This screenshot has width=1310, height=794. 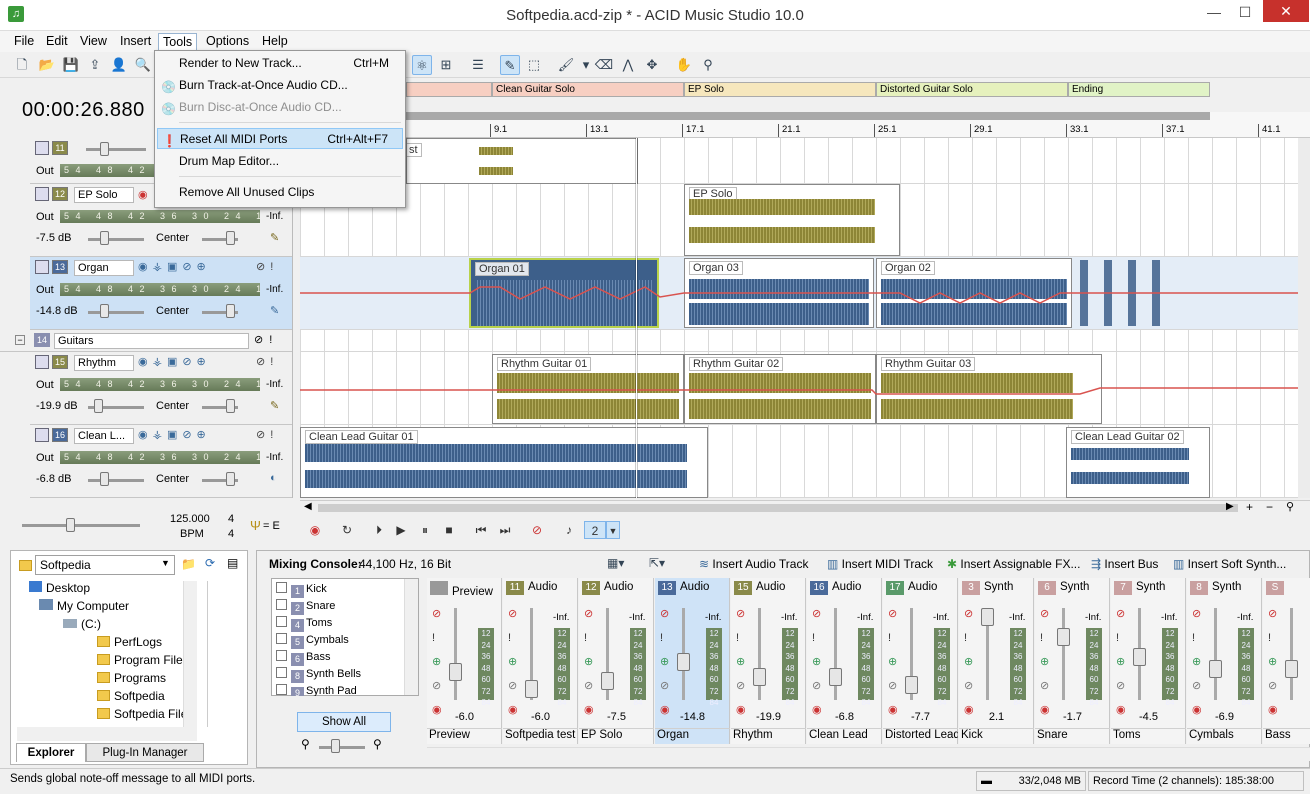 I want to click on collapse-icon: −, so click(x=20, y=340).